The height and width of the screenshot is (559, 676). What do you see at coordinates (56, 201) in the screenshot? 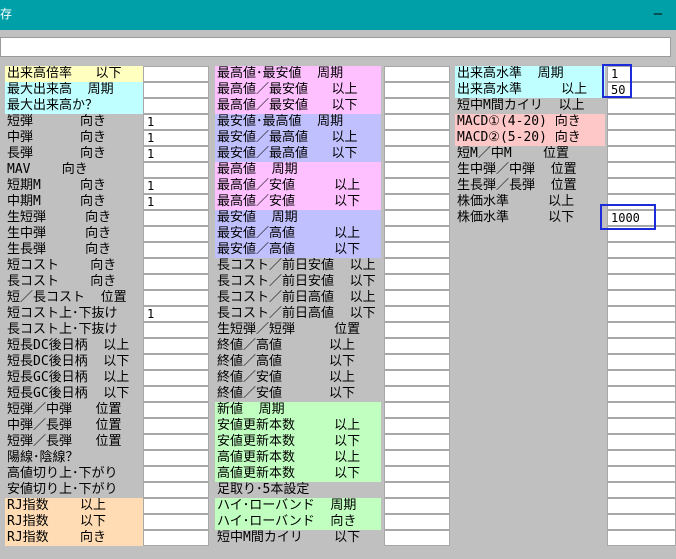
I see `col1-label-9: 中期M 向き` at bounding box center [56, 201].